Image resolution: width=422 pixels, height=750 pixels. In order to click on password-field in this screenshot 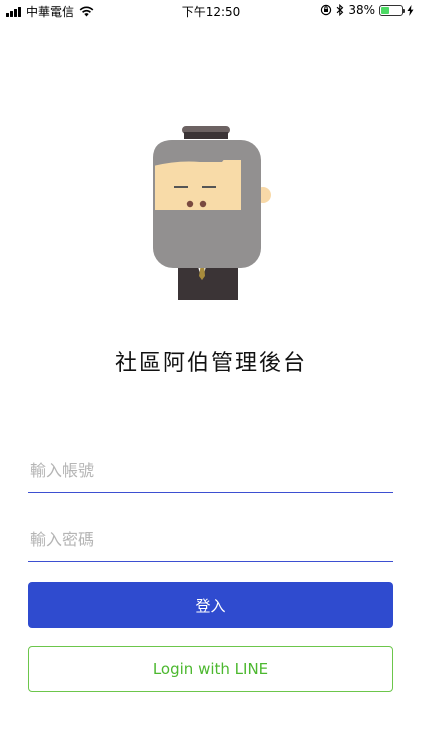, I will do `click(210, 540)`.